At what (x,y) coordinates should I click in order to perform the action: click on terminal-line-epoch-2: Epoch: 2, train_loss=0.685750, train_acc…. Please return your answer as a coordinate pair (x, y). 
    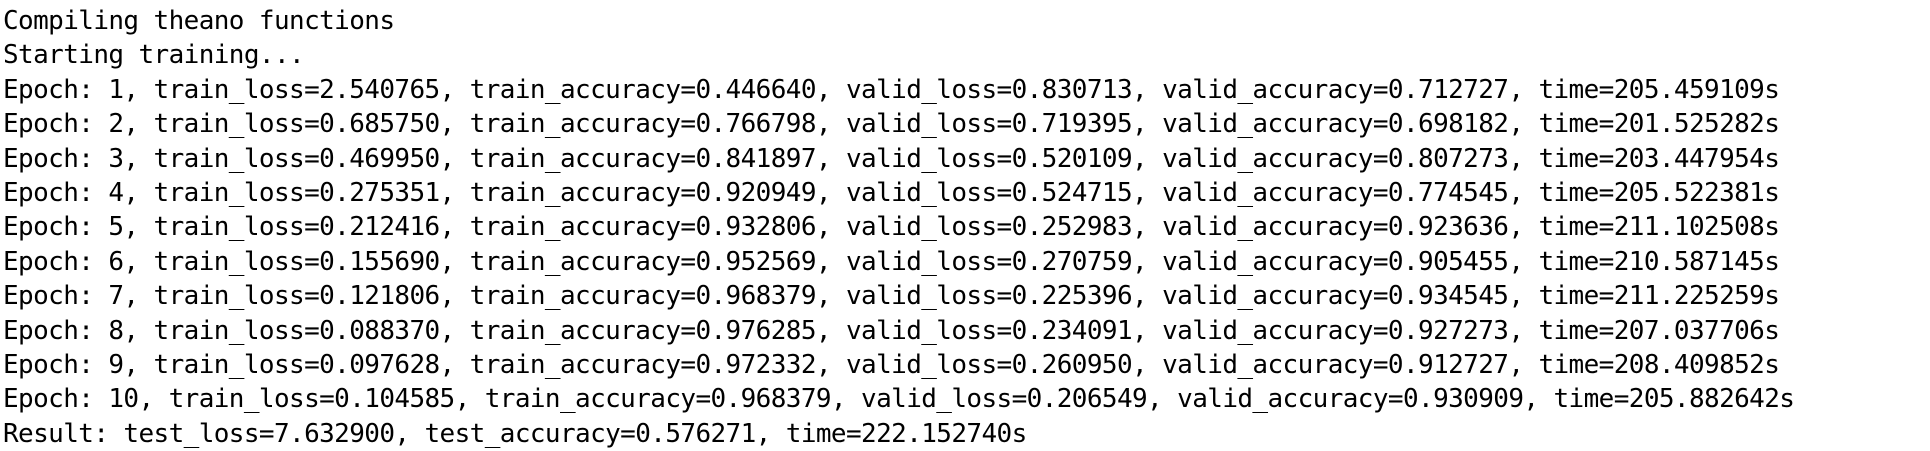
    Looking at the image, I should click on (891, 124).